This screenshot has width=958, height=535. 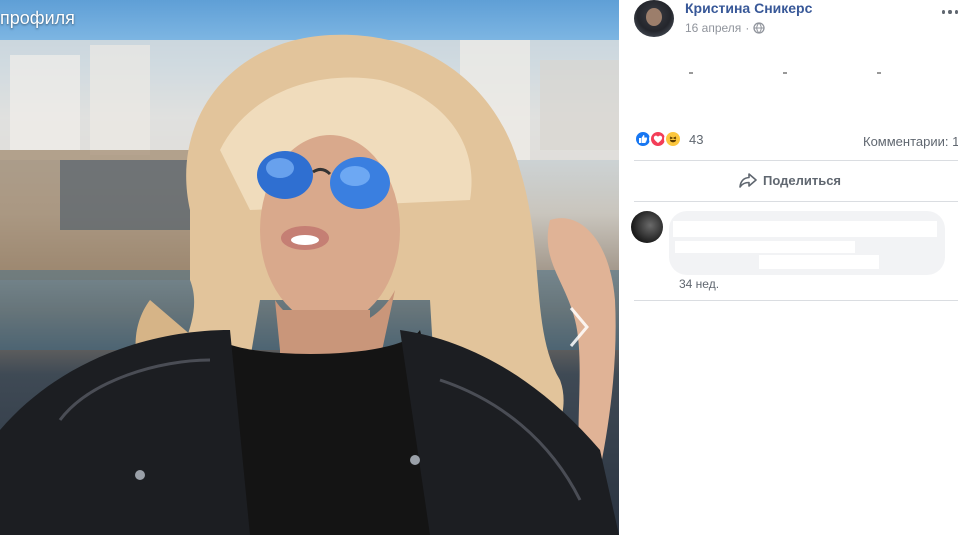 What do you see at coordinates (807, 243) in the screenshot?
I see `comment-bubble` at bounding box center [807, 243].